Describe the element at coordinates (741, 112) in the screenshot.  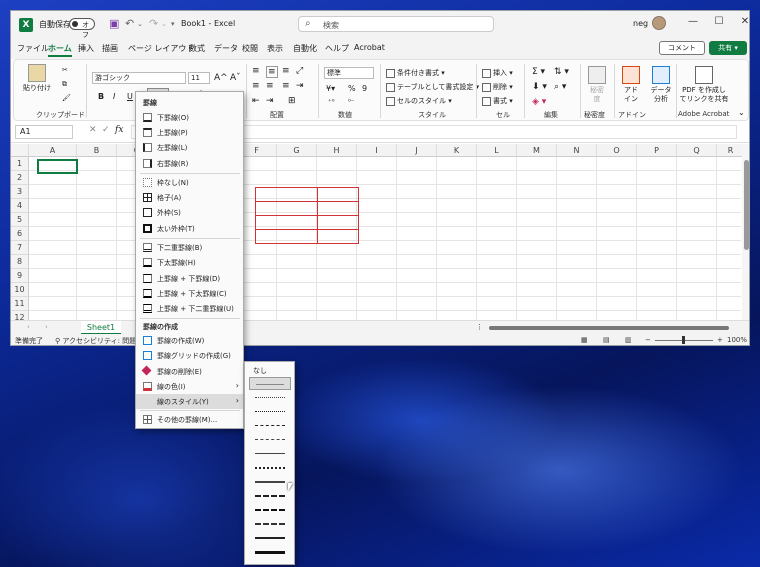
I see `collapse-ribbon-icon: ⌄` at that location.